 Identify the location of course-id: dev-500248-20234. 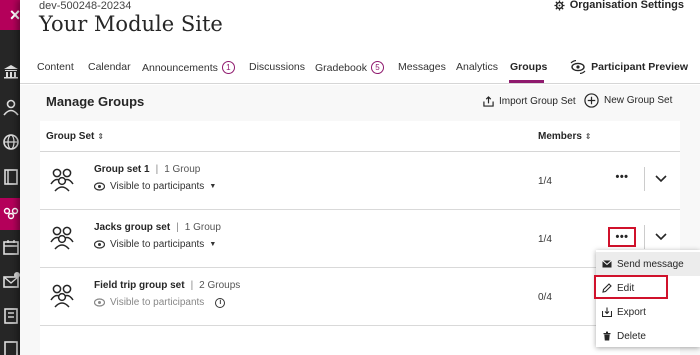
(85, 6).